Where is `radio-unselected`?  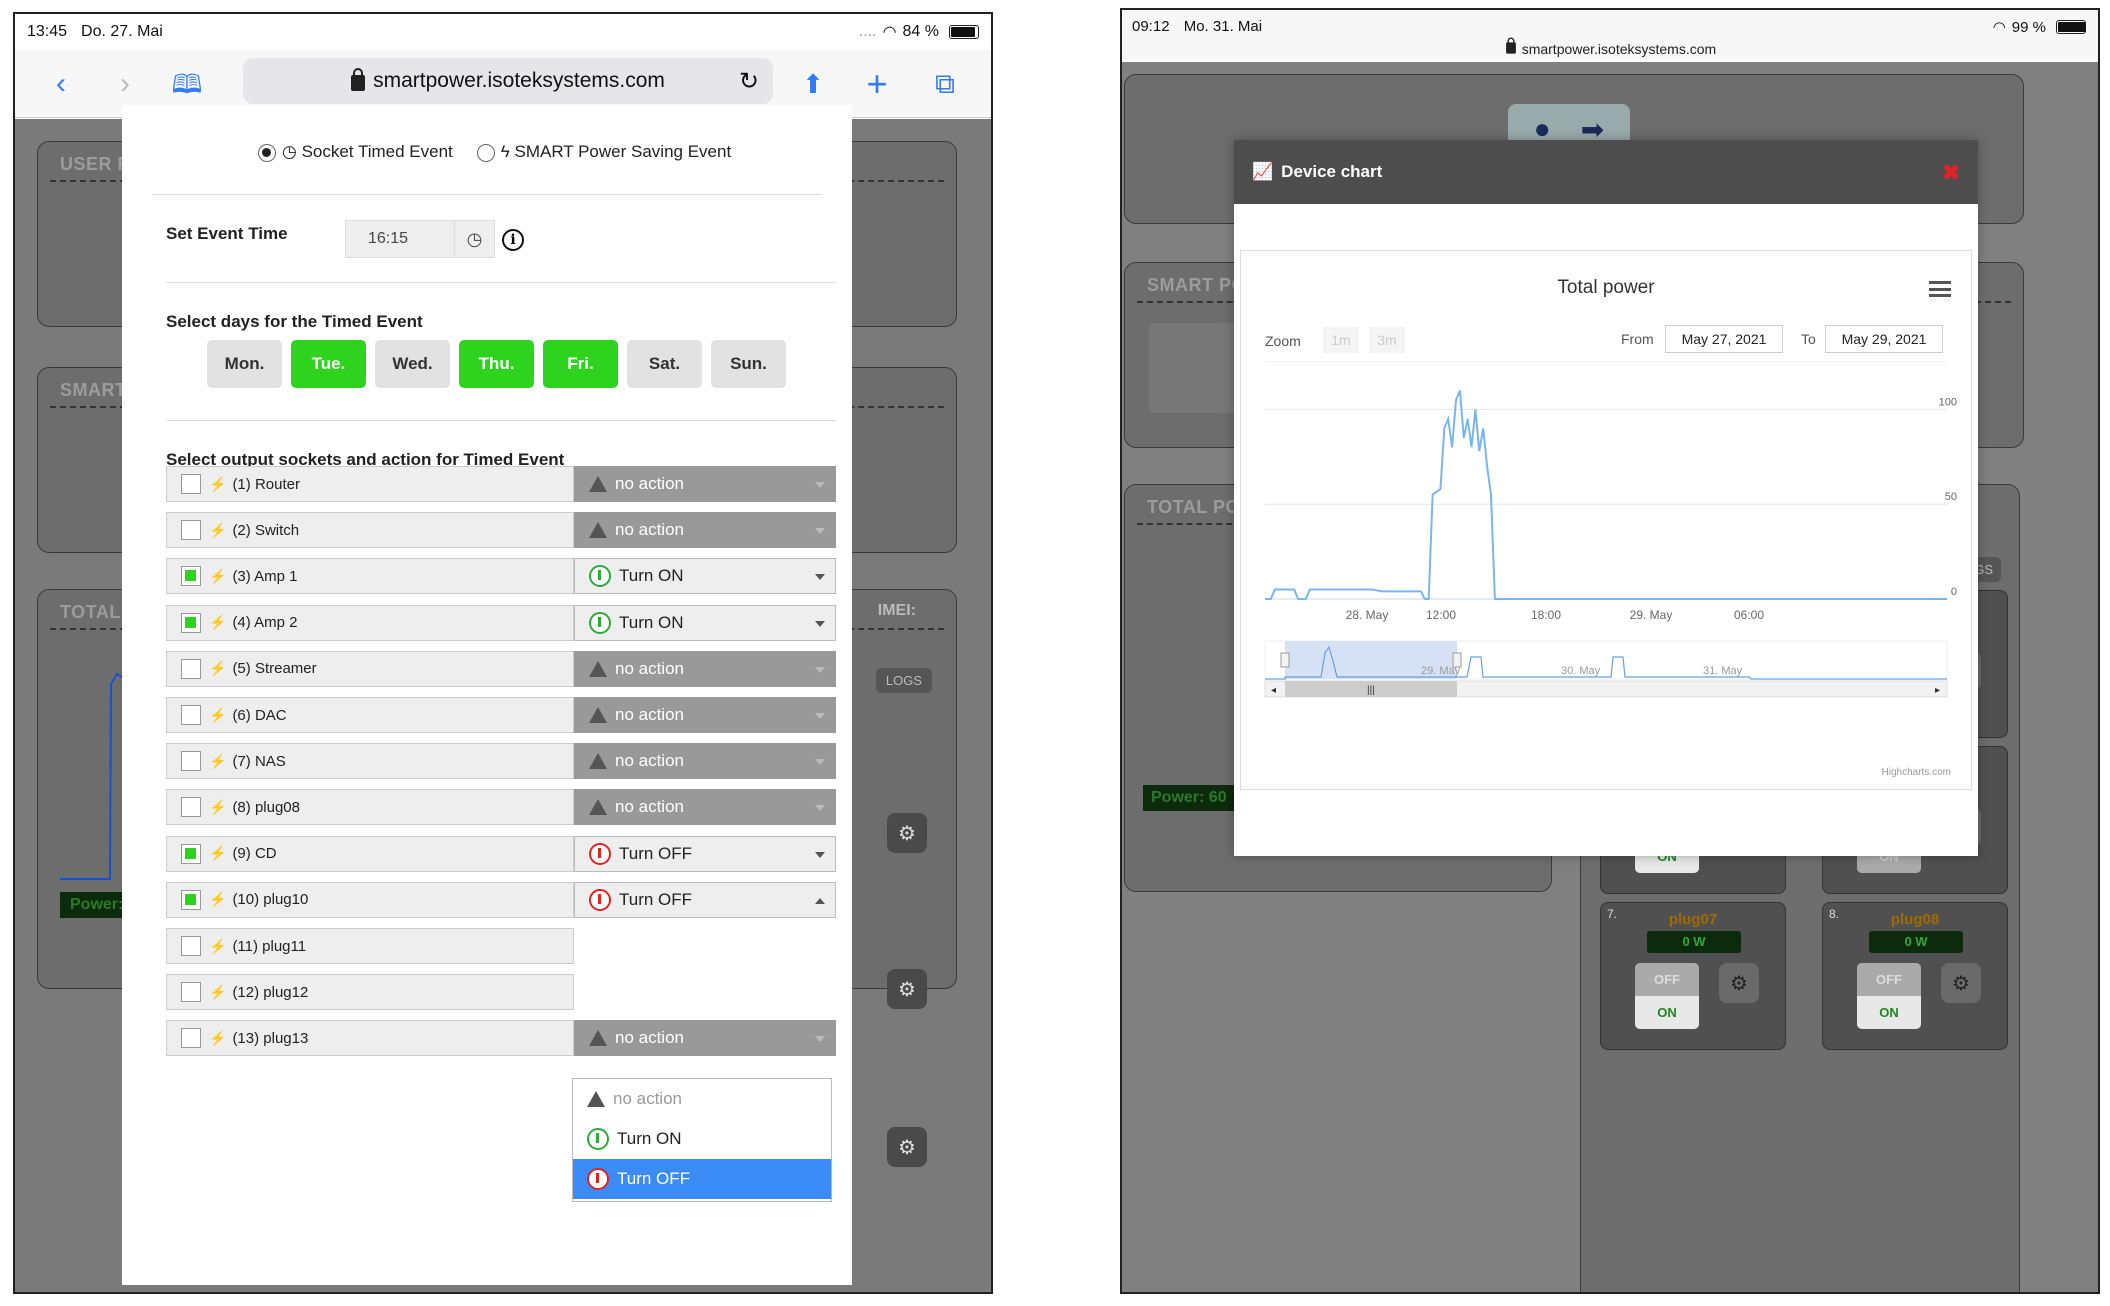 radio-unselected is located at coordinates (485, 152).